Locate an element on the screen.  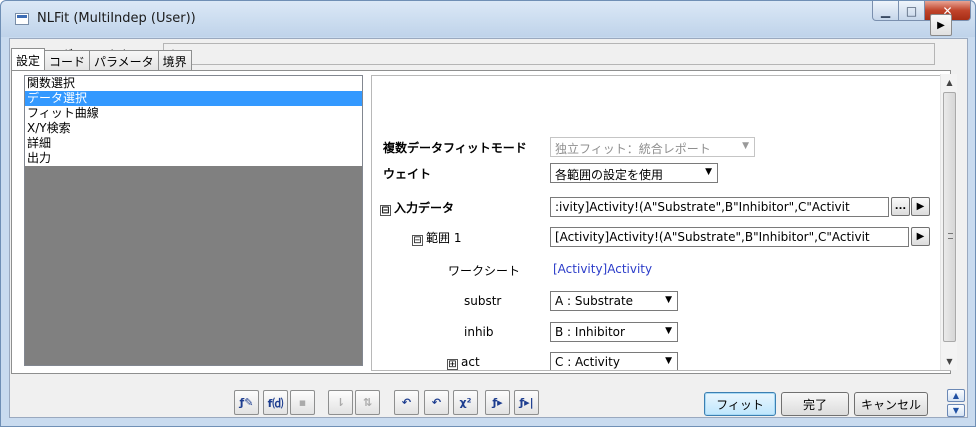
window-controls: ▁ □ ✕ is located at coordinates (921, 12).